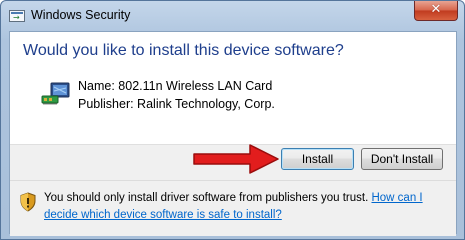  What do you see at coordinates (55, 93) in the screenshot?
I see `network-adapter-icon` at bounding box center [55, 93].